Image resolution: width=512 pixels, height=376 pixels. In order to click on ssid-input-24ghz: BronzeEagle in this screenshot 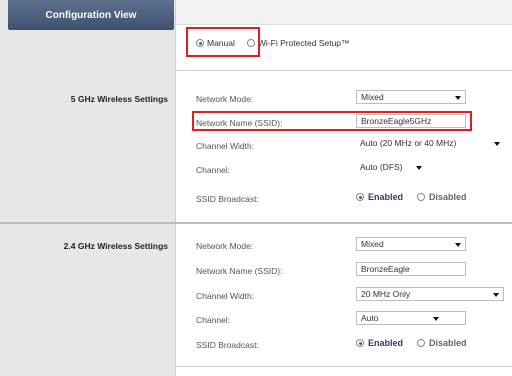, I will do `click(411, 269)`.